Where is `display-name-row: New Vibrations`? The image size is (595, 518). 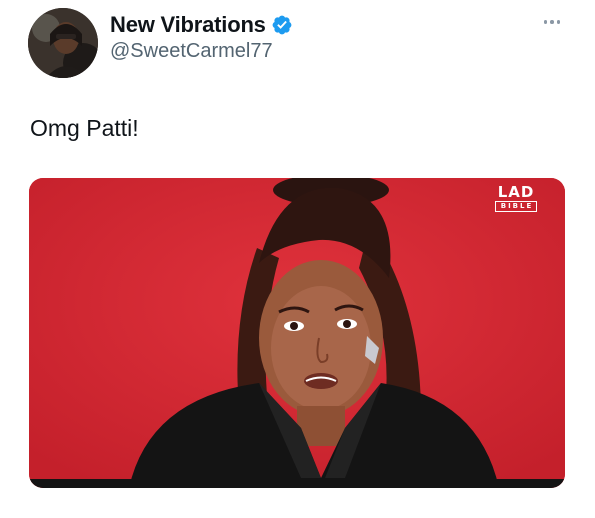 display-name-row: New Vibrations is located at coordinates (201, 25).